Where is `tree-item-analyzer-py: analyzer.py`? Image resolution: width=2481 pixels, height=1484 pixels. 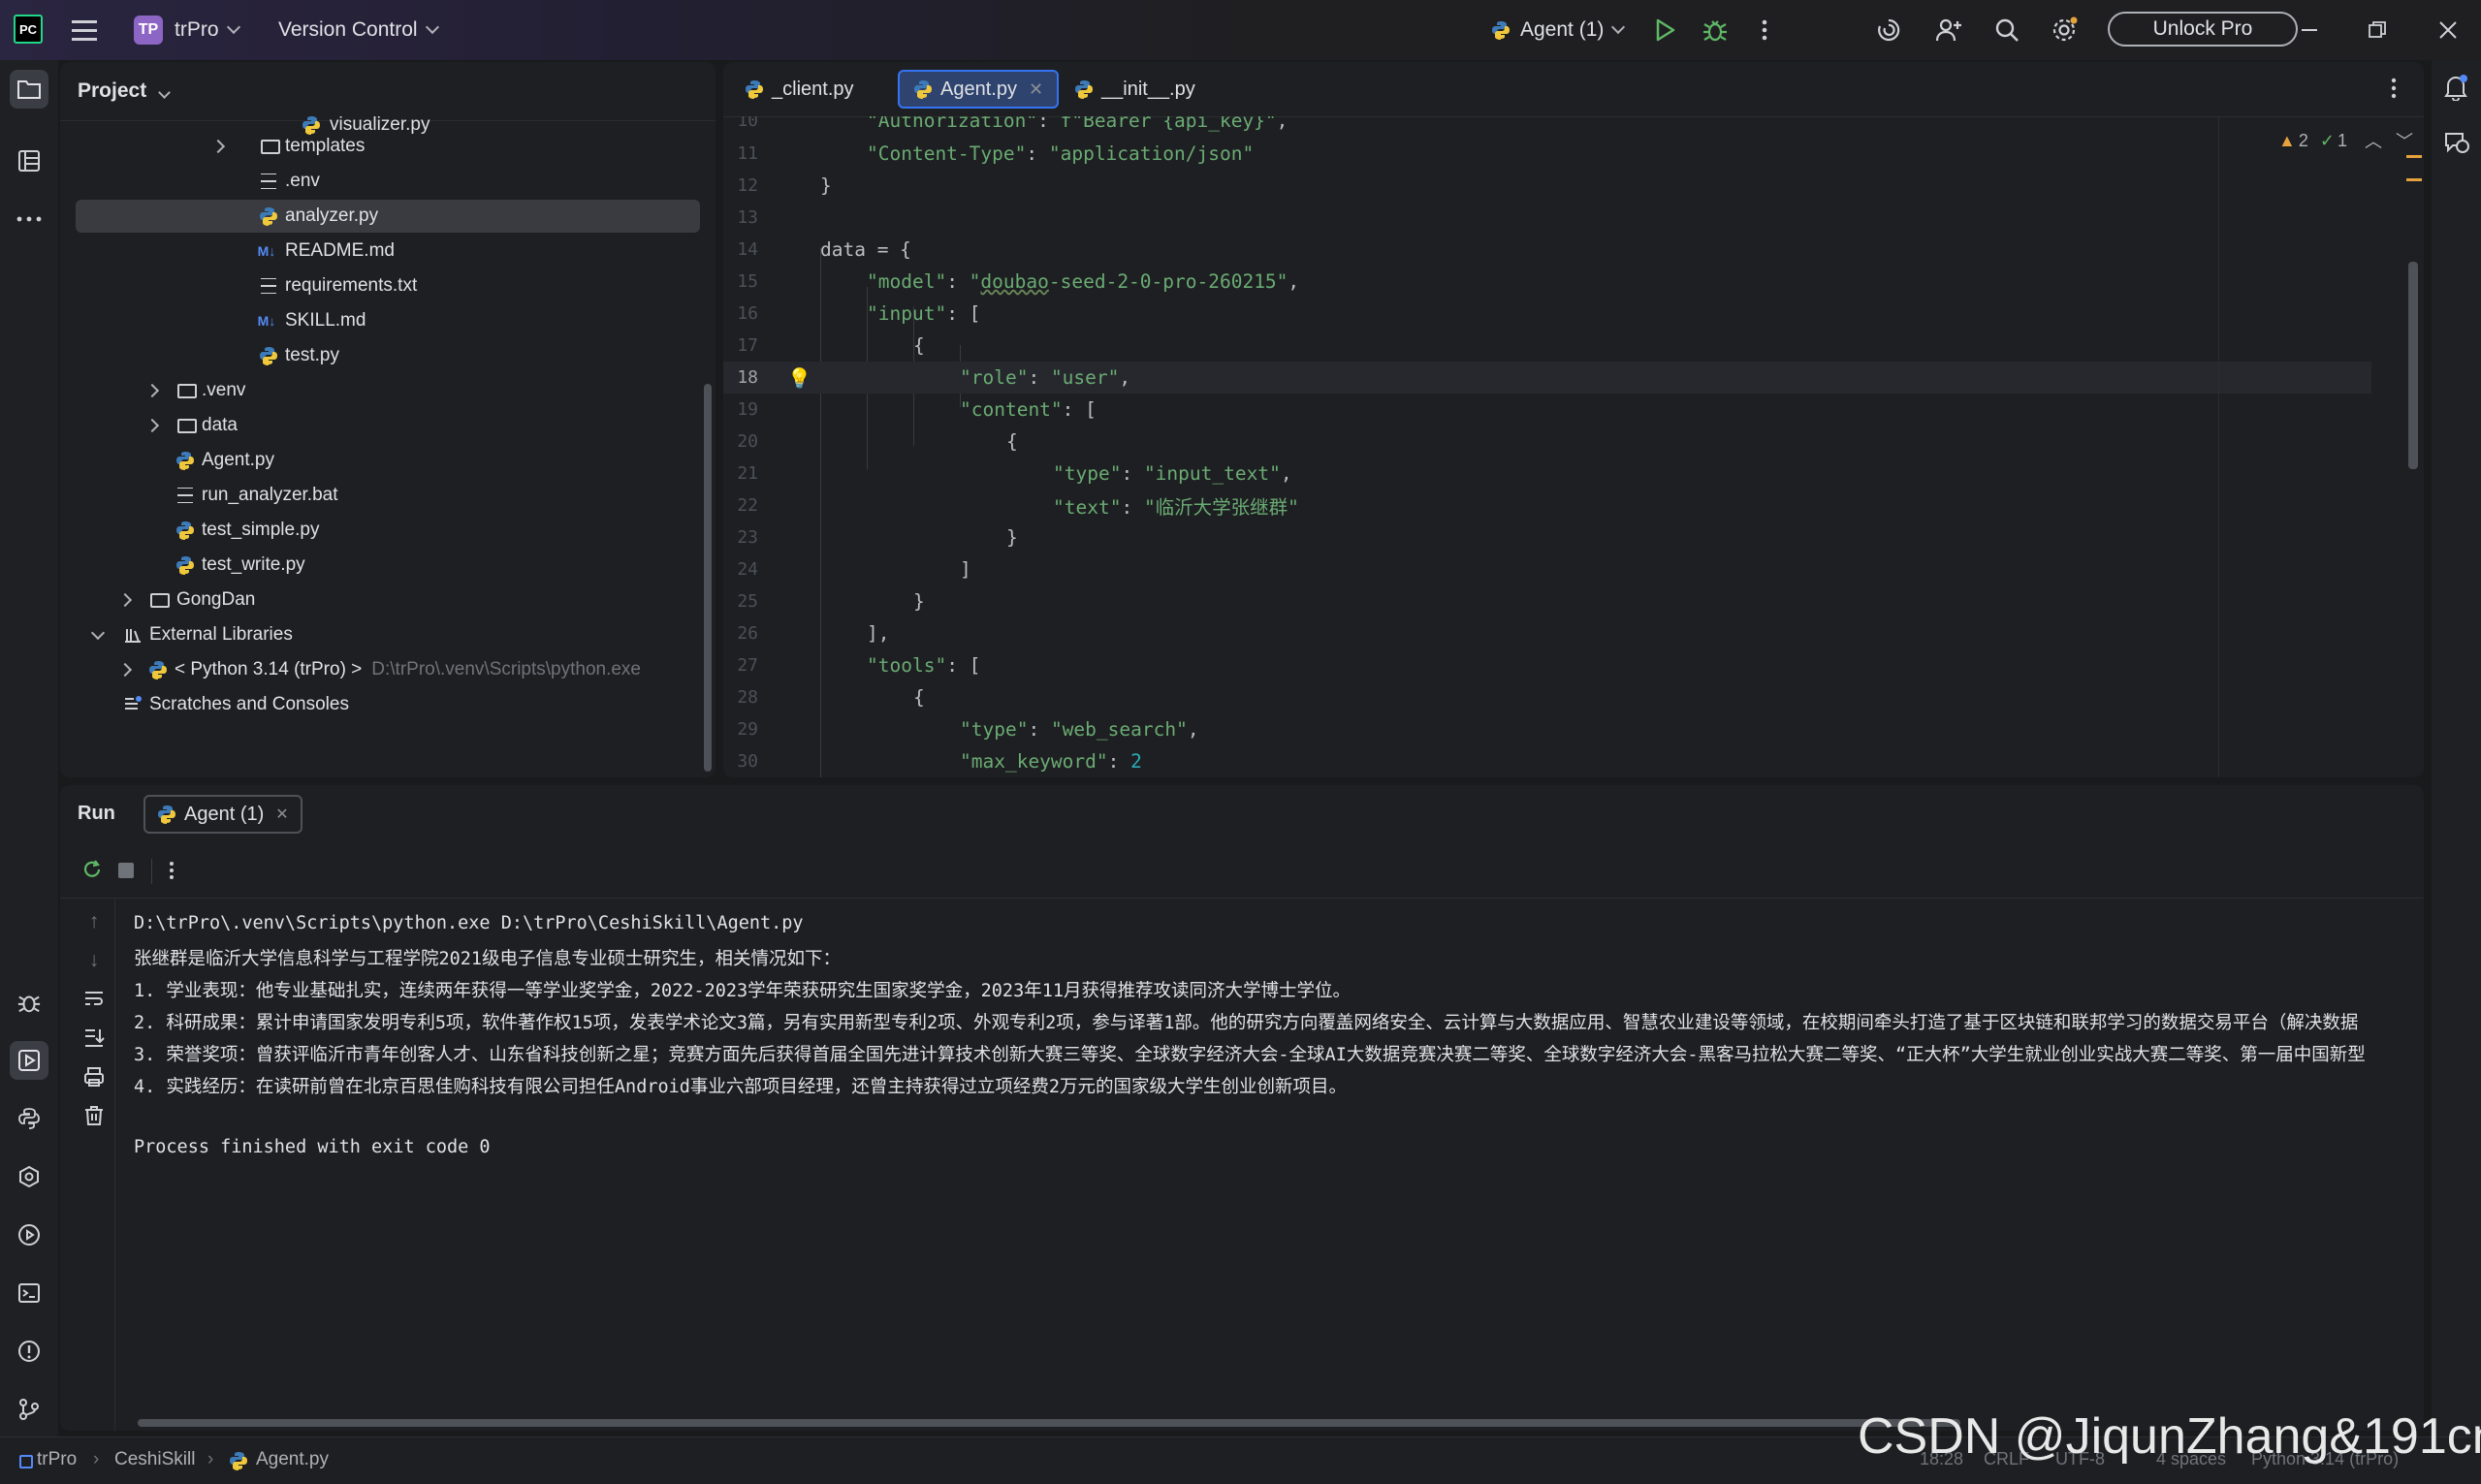 tree-item-analyzer-py: analyzer.py is located at coordinates (388, 216).